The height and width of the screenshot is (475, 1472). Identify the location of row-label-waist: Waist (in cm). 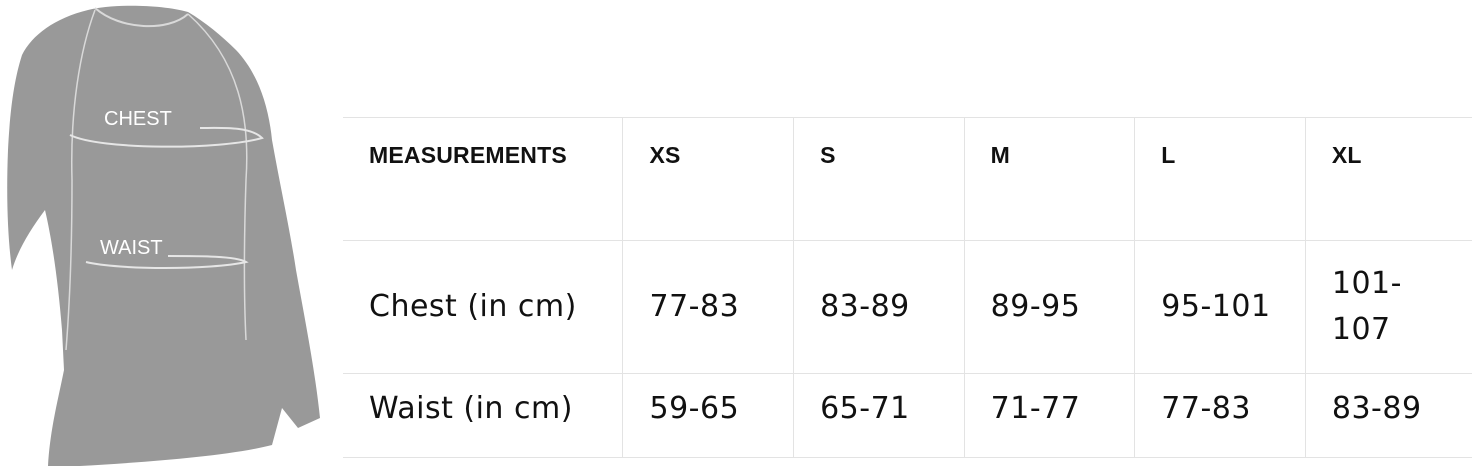
(483, 415).